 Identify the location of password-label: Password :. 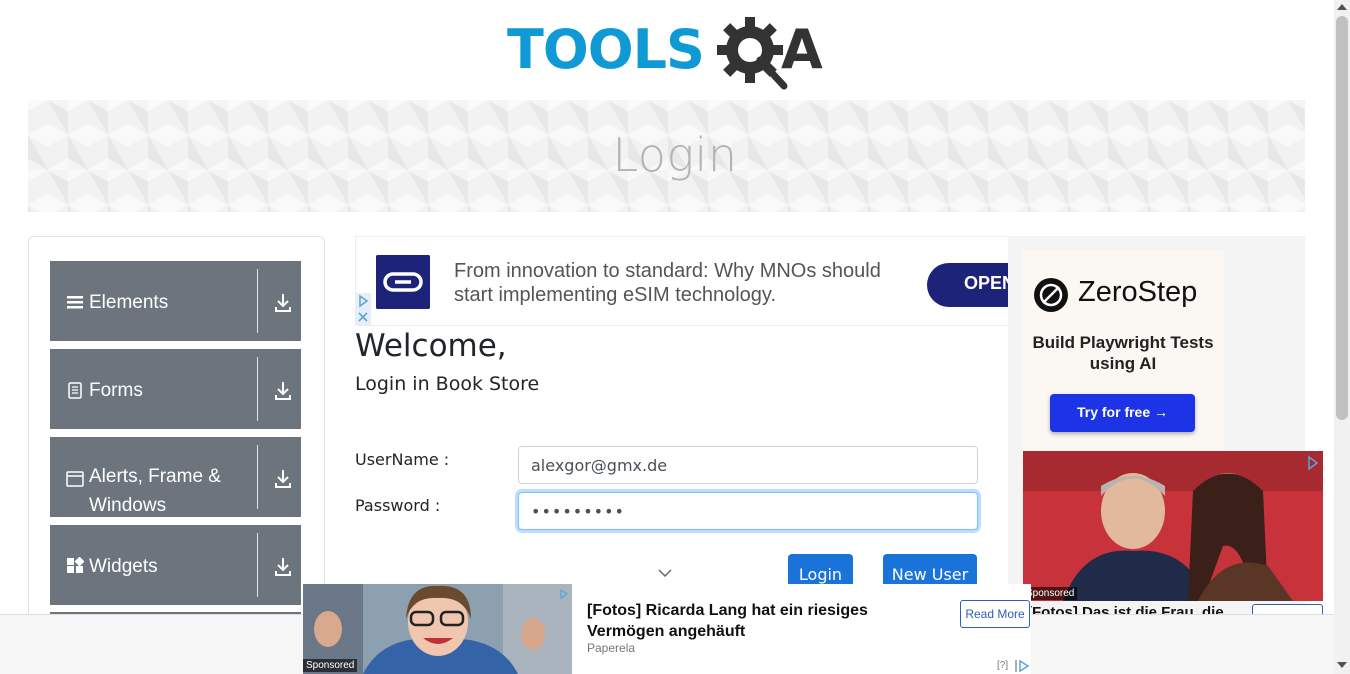
(398, 505).